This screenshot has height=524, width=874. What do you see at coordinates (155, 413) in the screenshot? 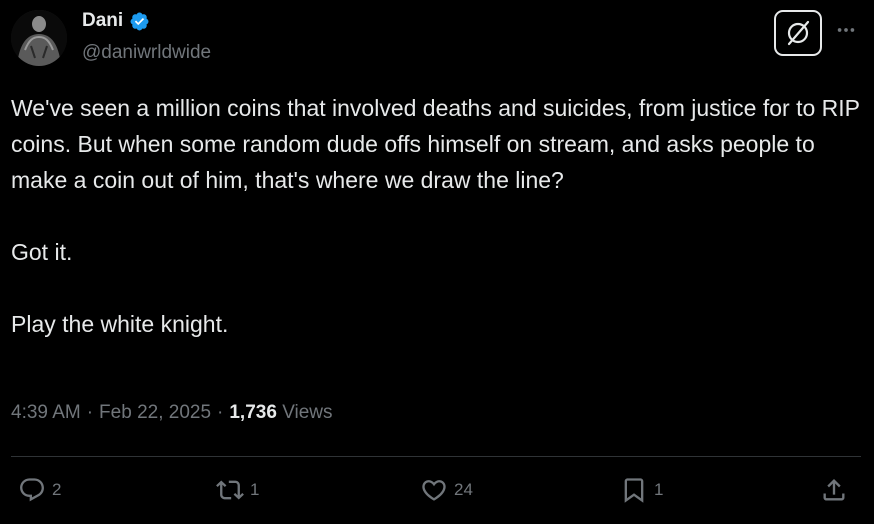
I see `tweet-date: Feb 22, 2025` at bounding box center [155, 413].